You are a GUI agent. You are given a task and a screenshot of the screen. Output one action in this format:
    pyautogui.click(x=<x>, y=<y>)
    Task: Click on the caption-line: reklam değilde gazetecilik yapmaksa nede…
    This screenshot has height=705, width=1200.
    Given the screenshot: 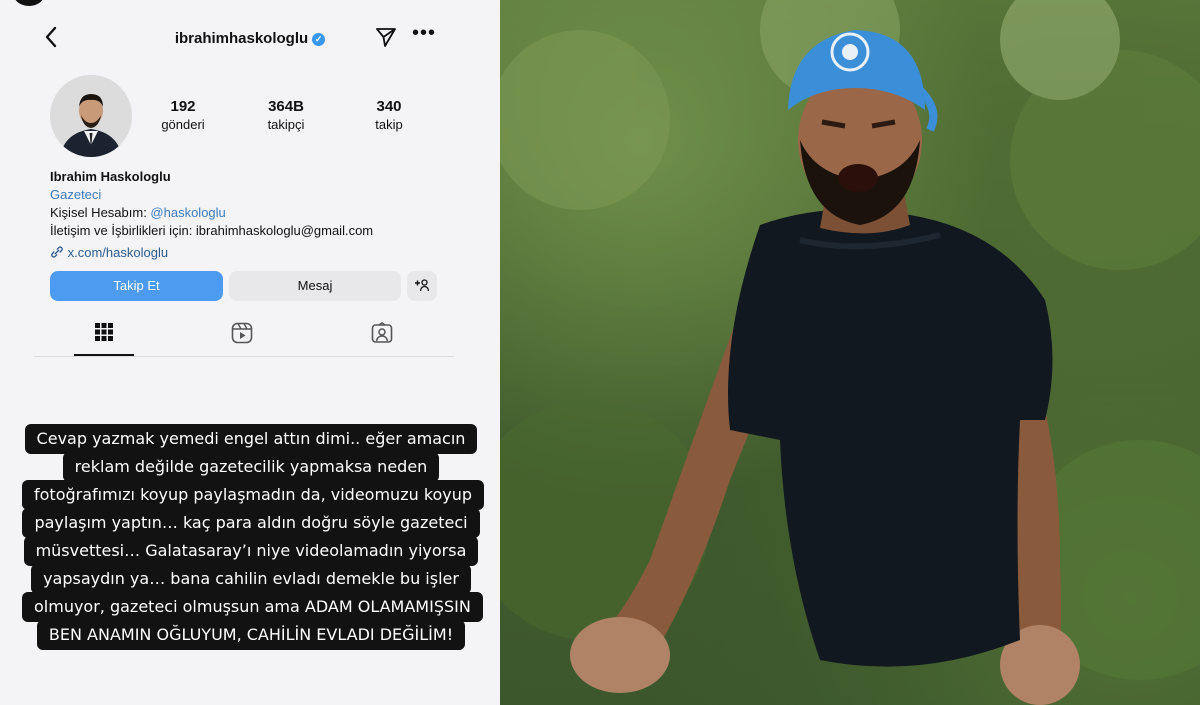 What is the action you would take?
    pyautogui.click(x=251, y=467)
    